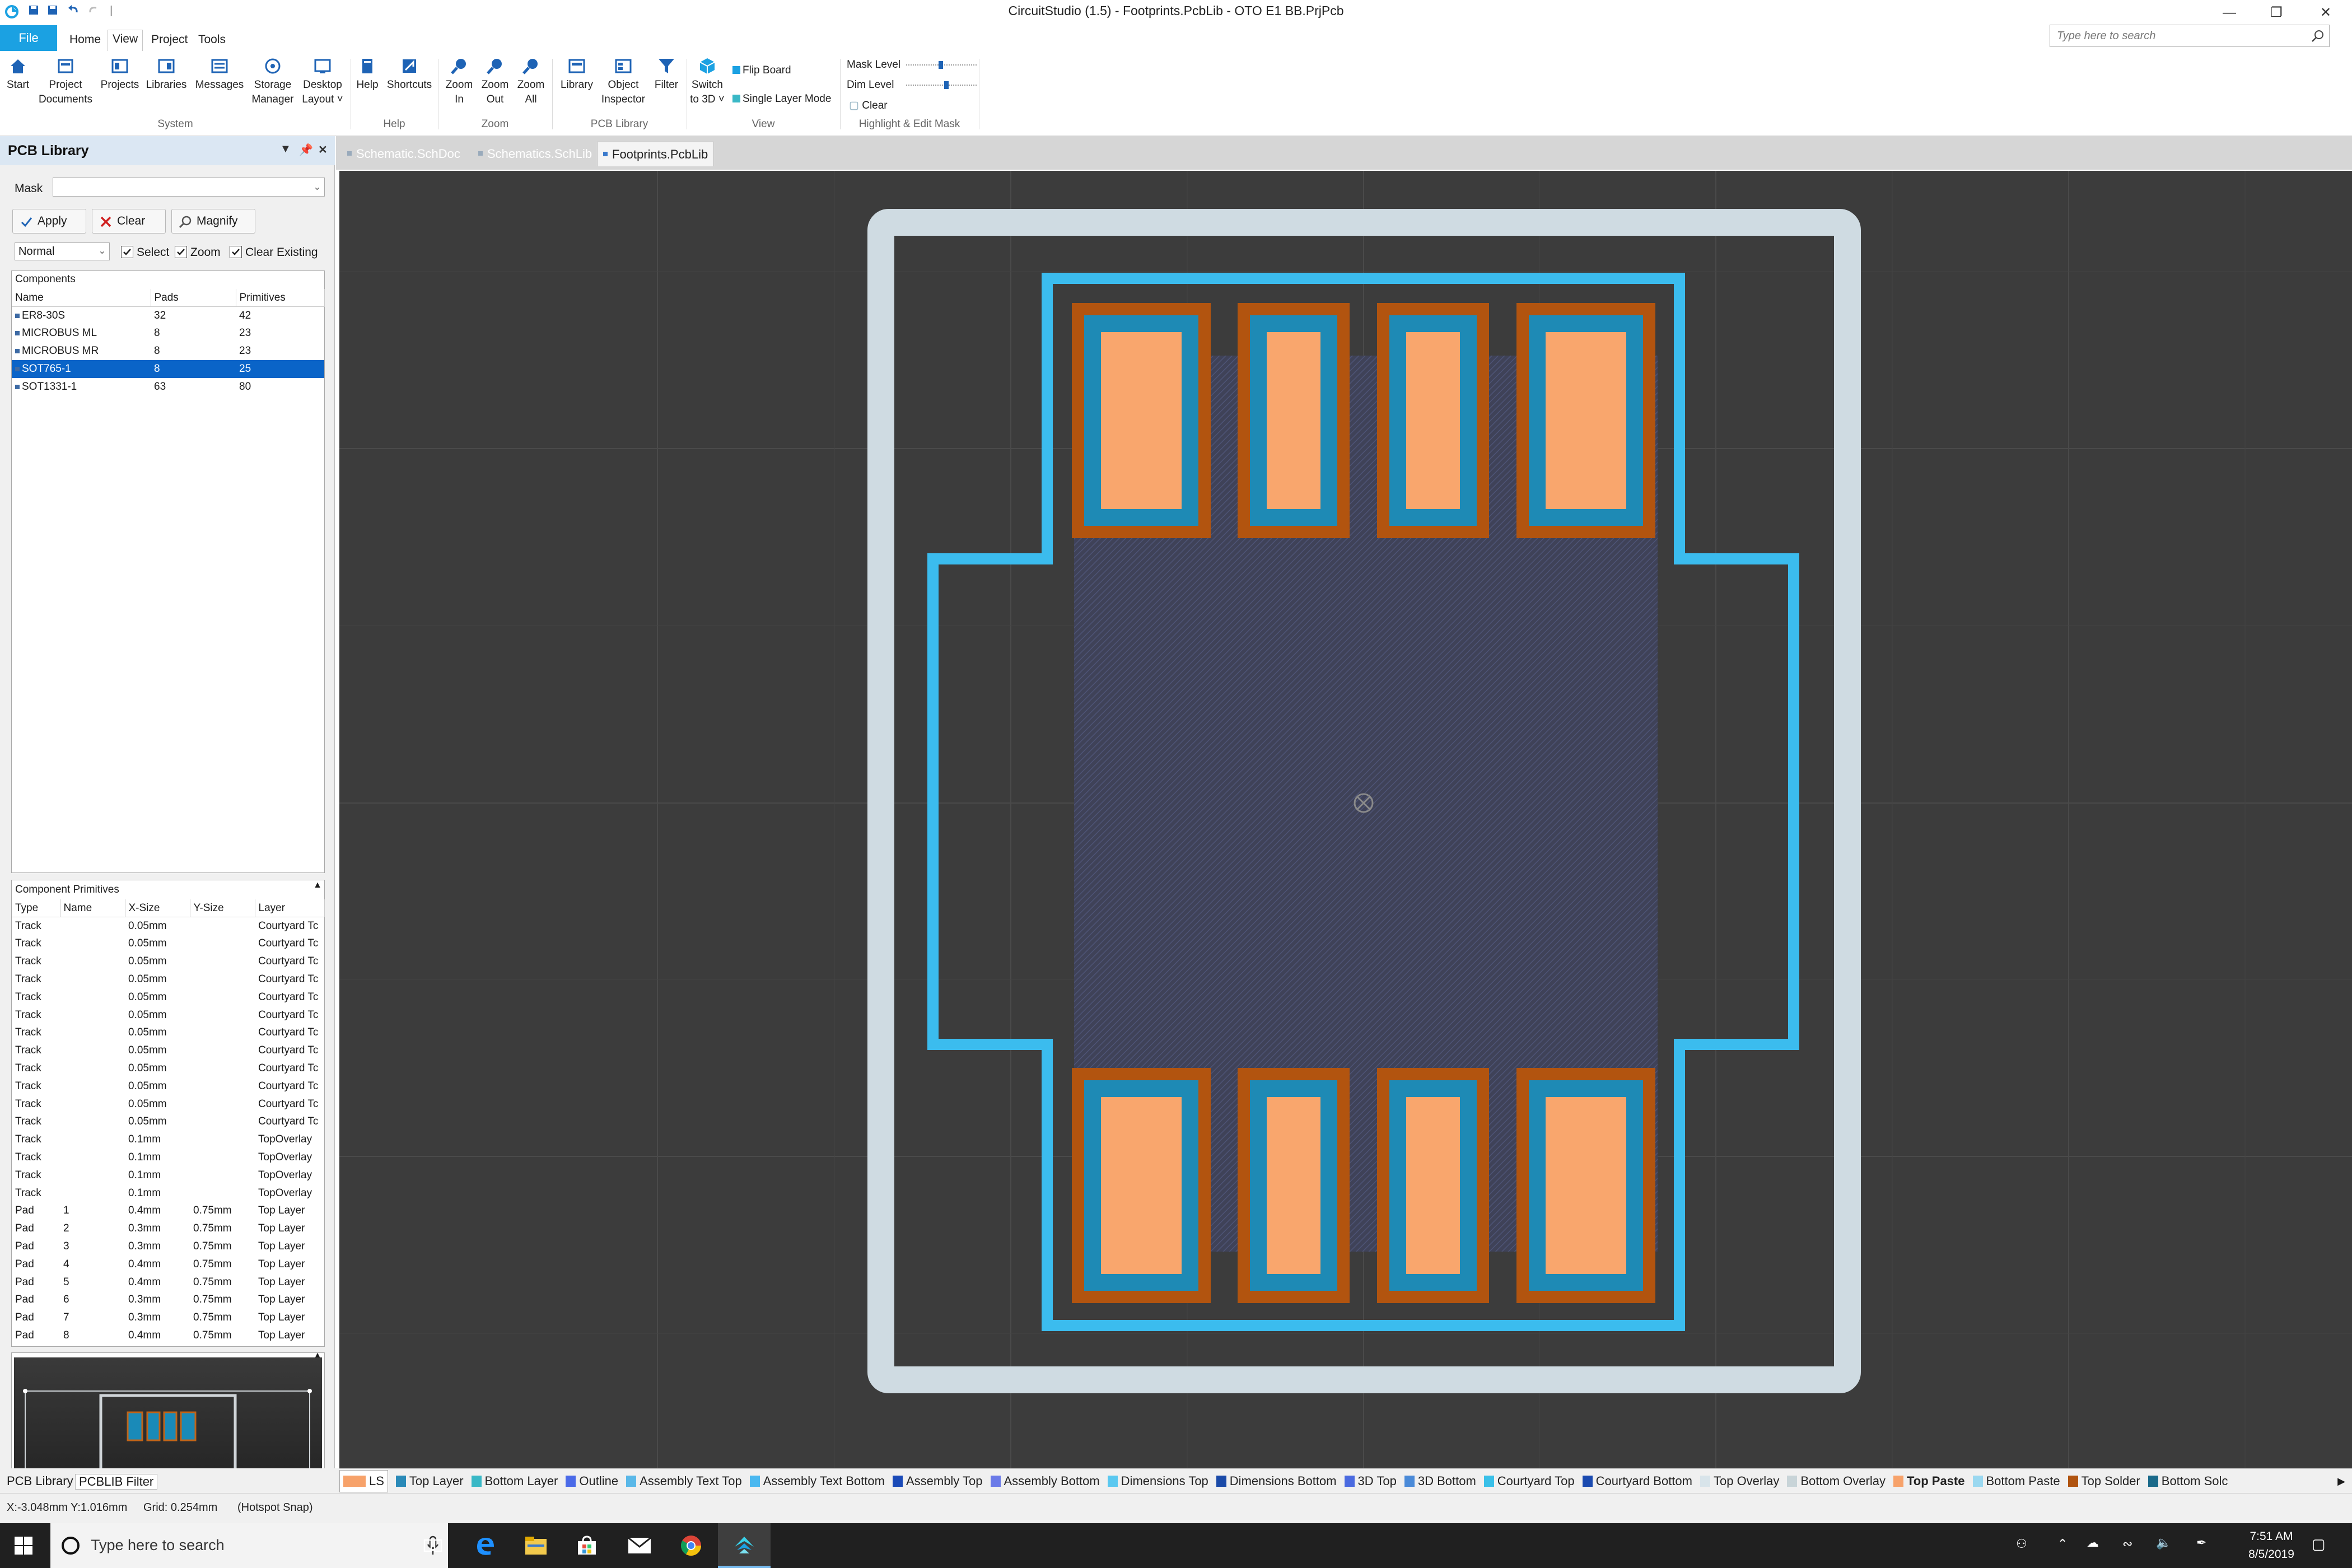 Image resolution: width=2352 pixels, height=1568 pixels. I want to click on shortcuts-button: Shortcuts, so click(410, 75).